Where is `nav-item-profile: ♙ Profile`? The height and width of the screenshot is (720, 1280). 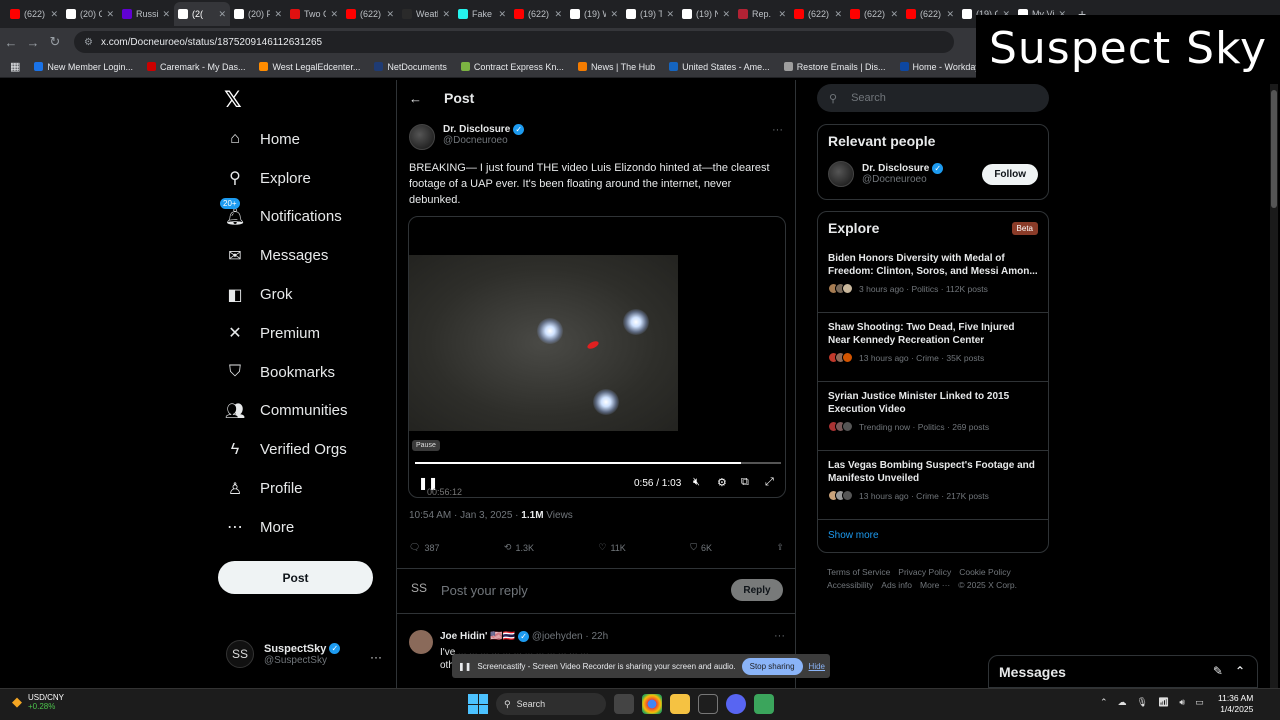 nav-item-profile: ♙ Profile is located at coordinates (308, 488).